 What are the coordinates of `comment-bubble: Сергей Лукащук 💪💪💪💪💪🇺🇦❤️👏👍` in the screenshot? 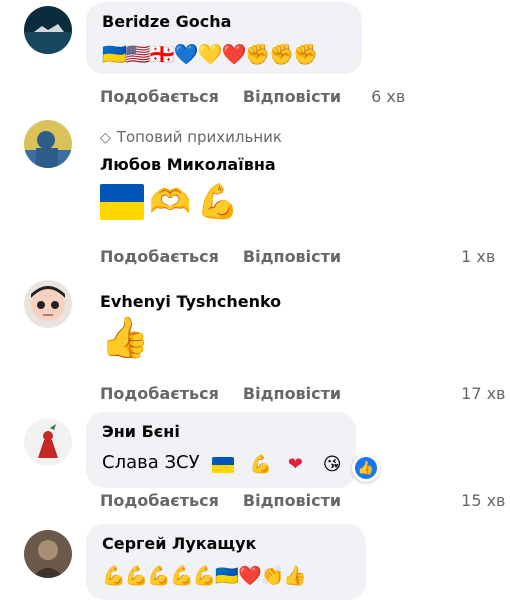 It's located at (226, 562).